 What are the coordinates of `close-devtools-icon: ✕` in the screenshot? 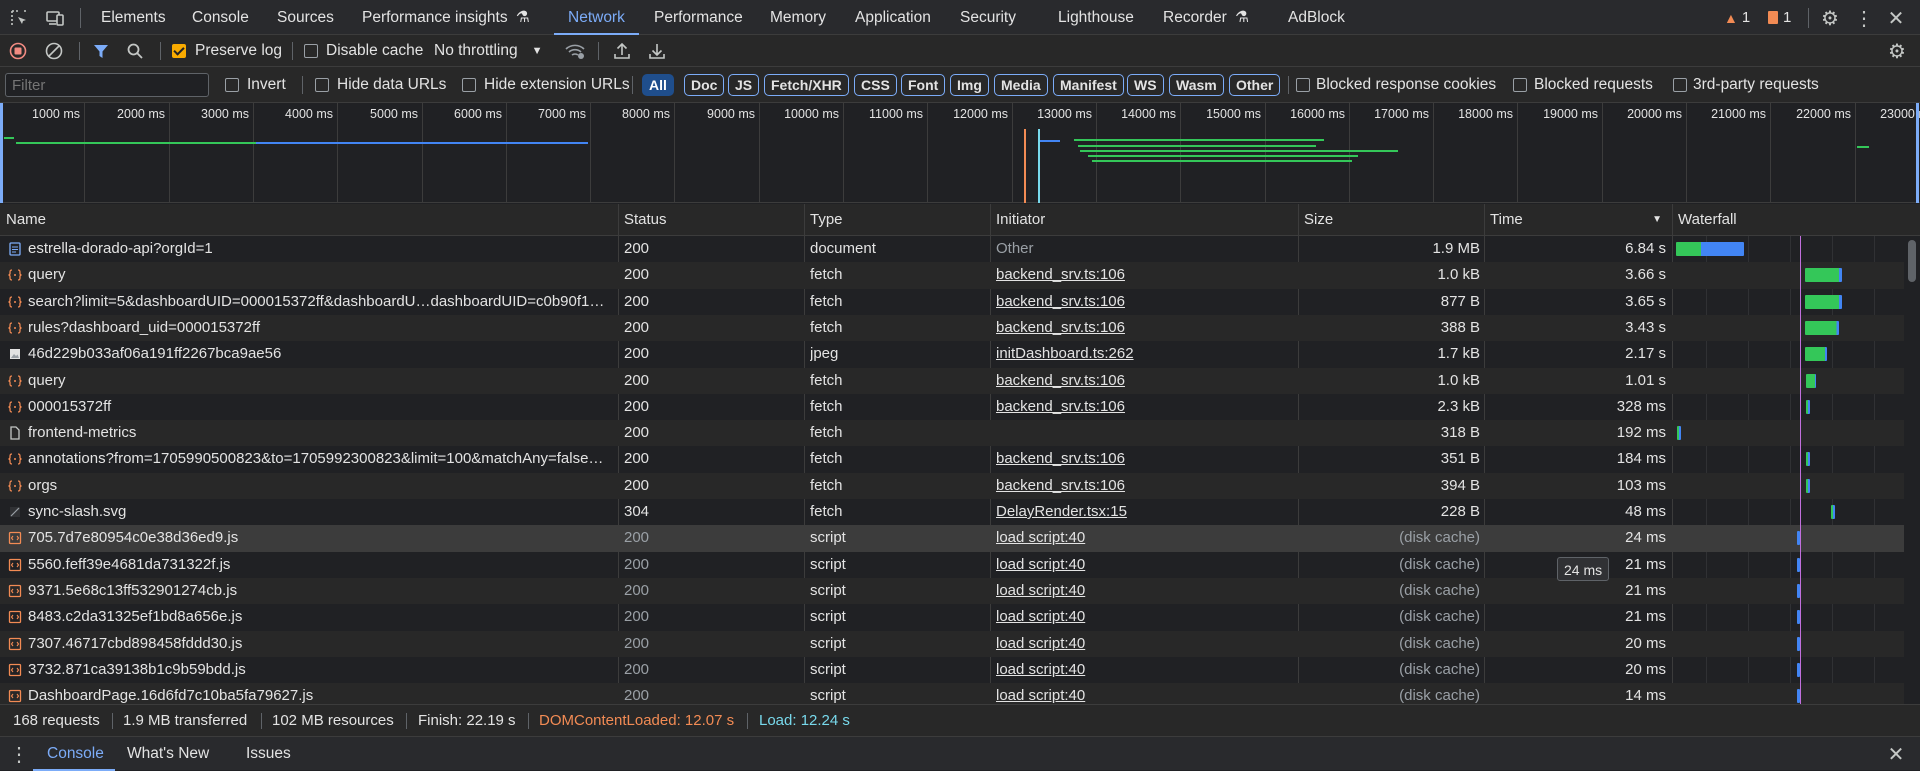 It's located at (1896, 18).